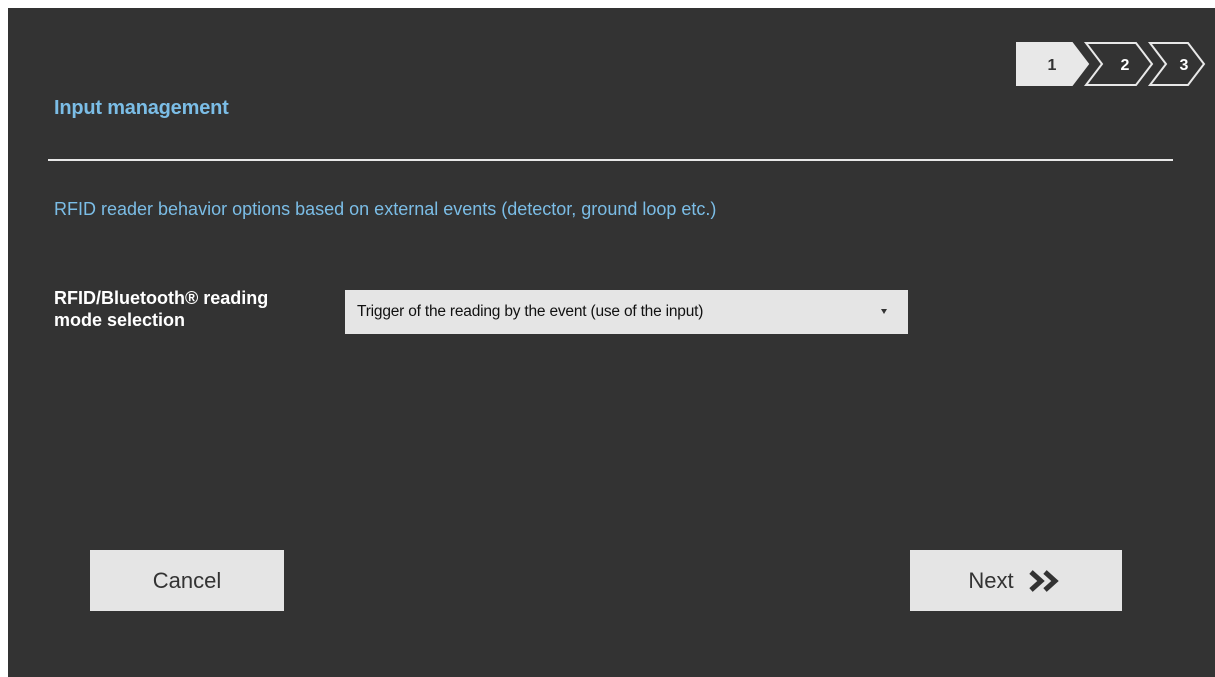  Describe the element at coordinates (884, 311) in the screenshot. I see `dropdown-arrow-icon` at that location.